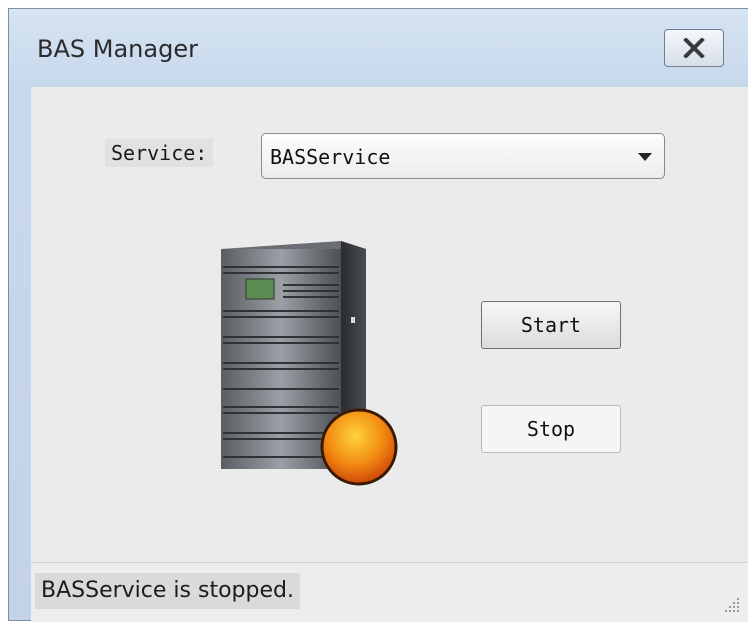 The image size is (748, 629). I want to click on close-button, so click(694, 48).